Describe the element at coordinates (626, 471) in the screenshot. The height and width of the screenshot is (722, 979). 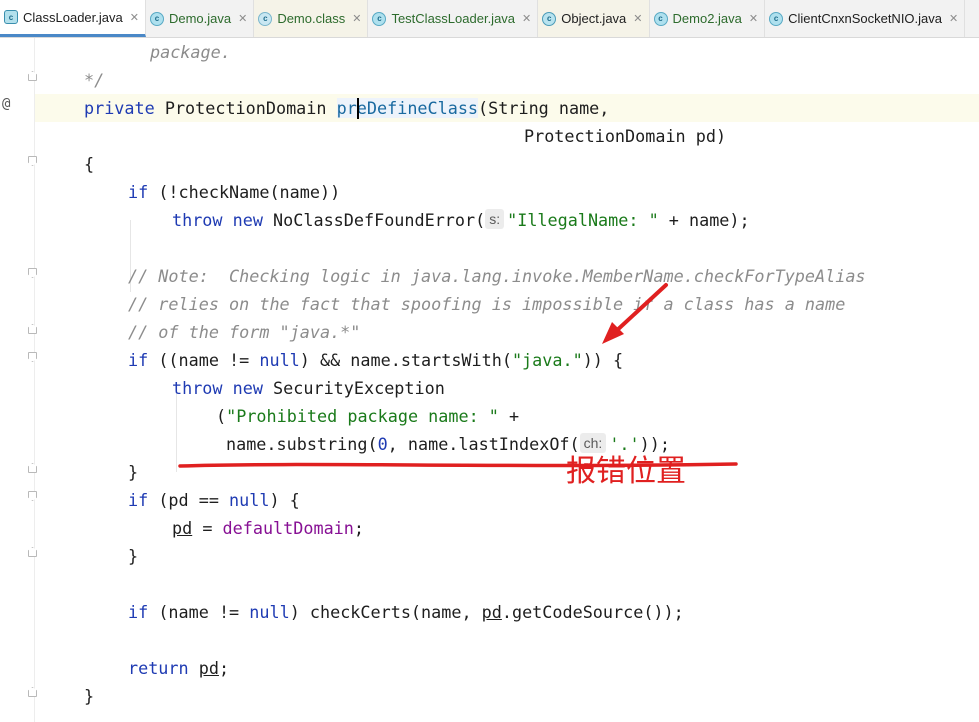
I see `annotation-label: 报错位置` at that location.